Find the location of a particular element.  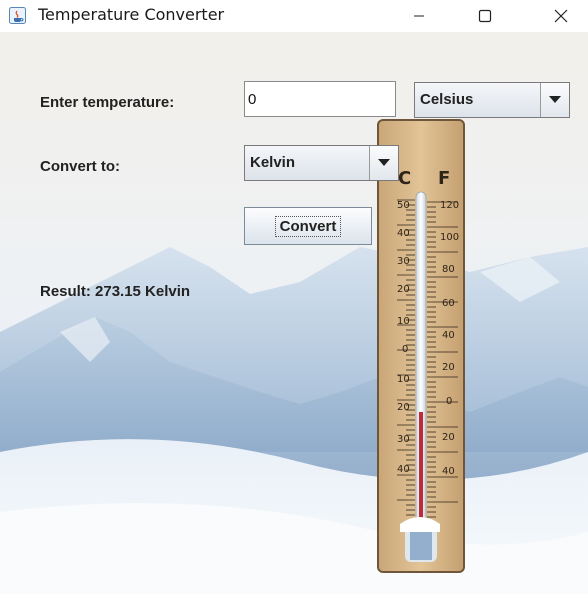

from-unit-select: Celsius is located at coordinates (492, 100).